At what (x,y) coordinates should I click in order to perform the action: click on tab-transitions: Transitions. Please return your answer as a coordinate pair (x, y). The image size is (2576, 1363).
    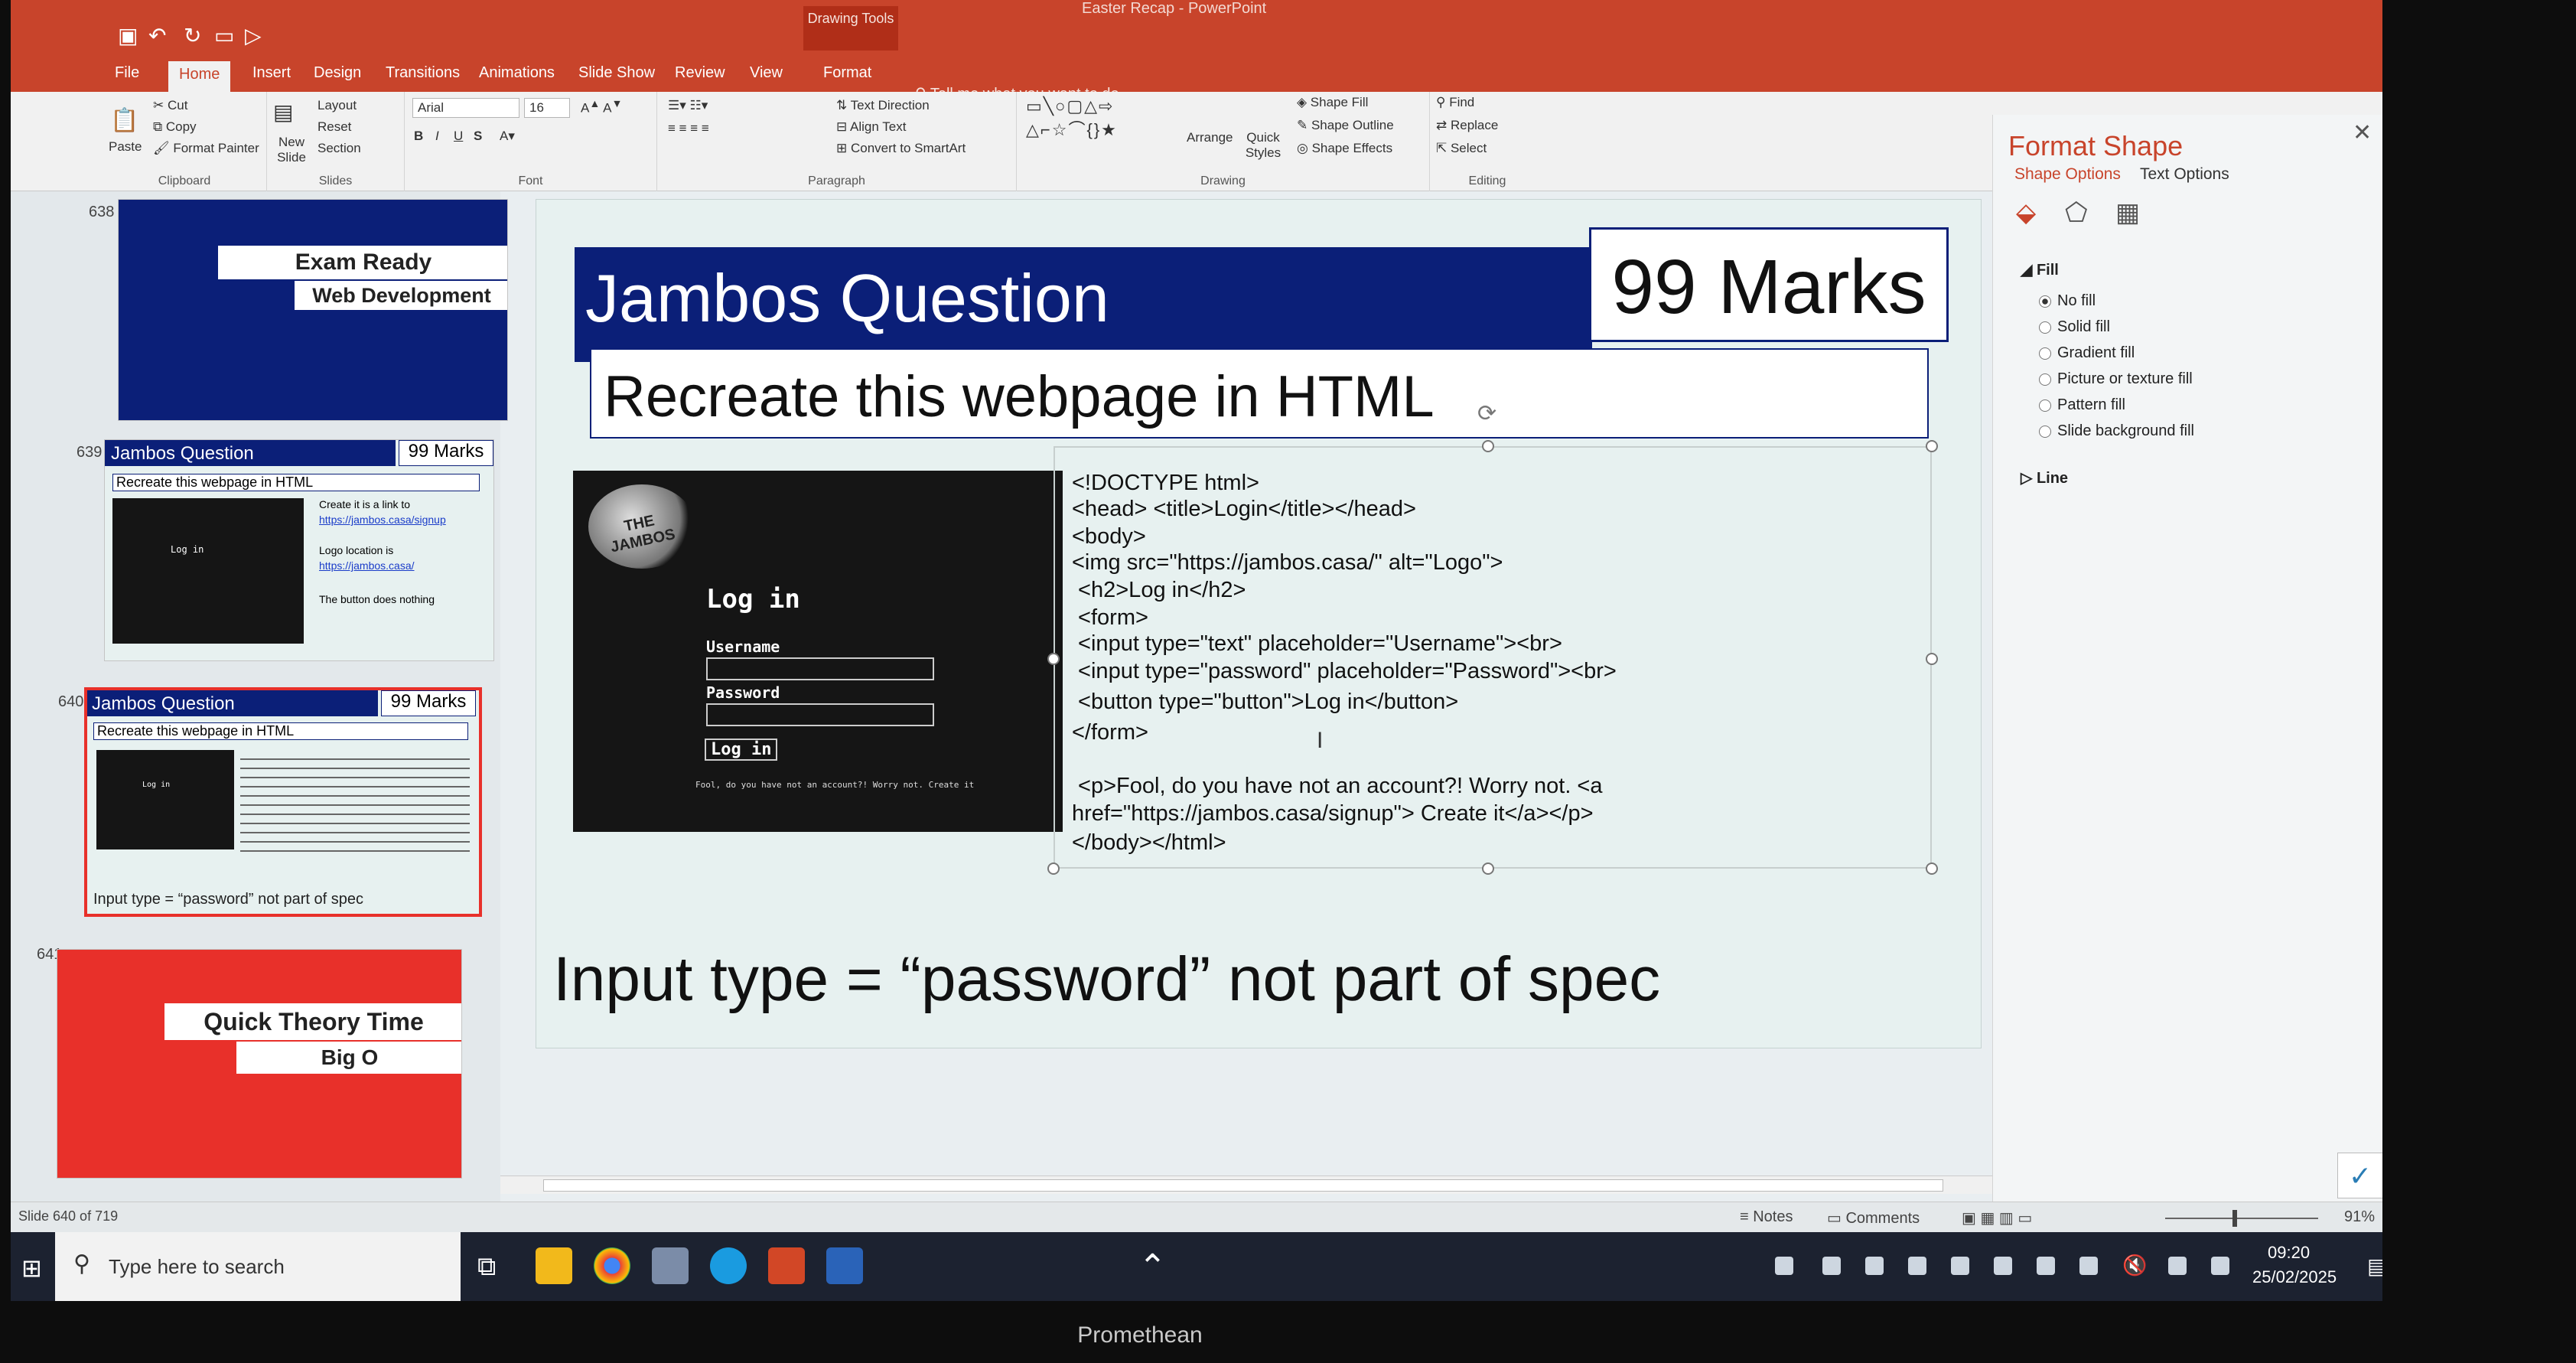
    Looking at the image, I should click on (423, 73).